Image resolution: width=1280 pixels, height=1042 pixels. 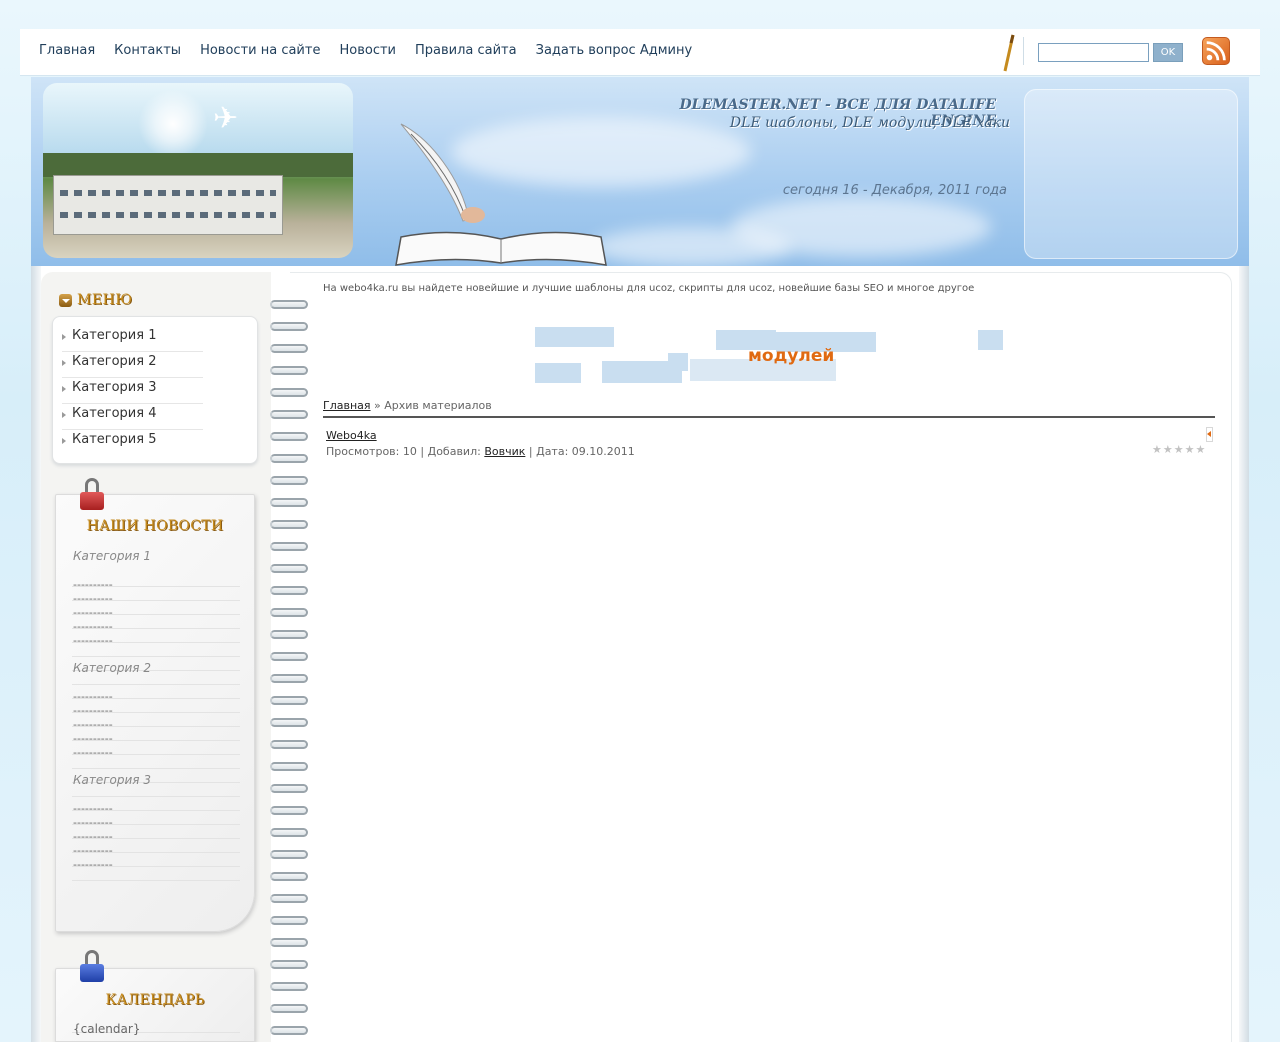 What do you see at coordinates (504, 451) in the screenshot?
I see `author-link: Вовчик` at bounding box center [504, 451].